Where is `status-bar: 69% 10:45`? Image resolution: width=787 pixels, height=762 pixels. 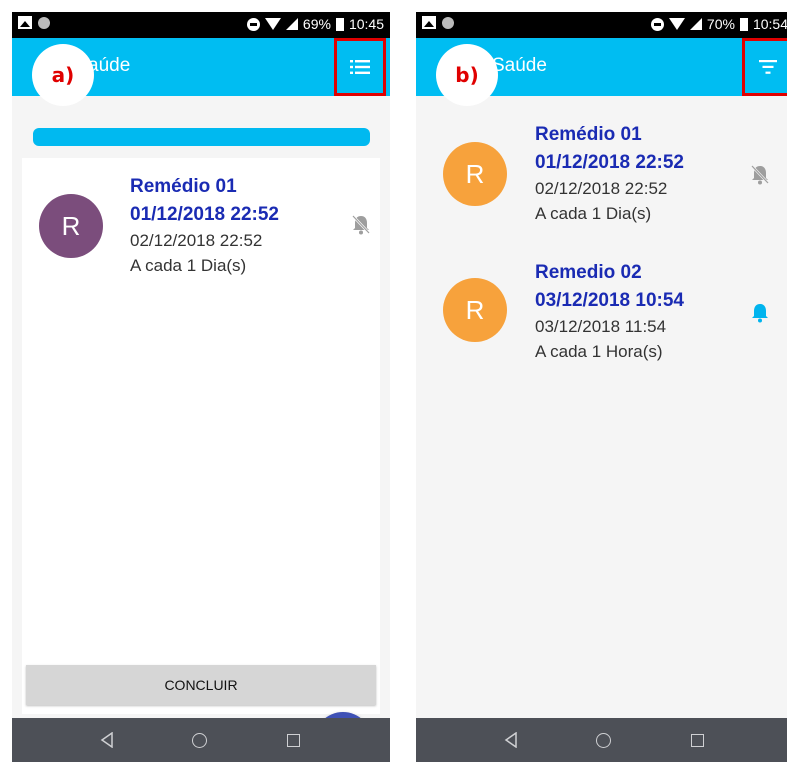 status-bar: 69% 10:45 is located at coordinates (201, 25).